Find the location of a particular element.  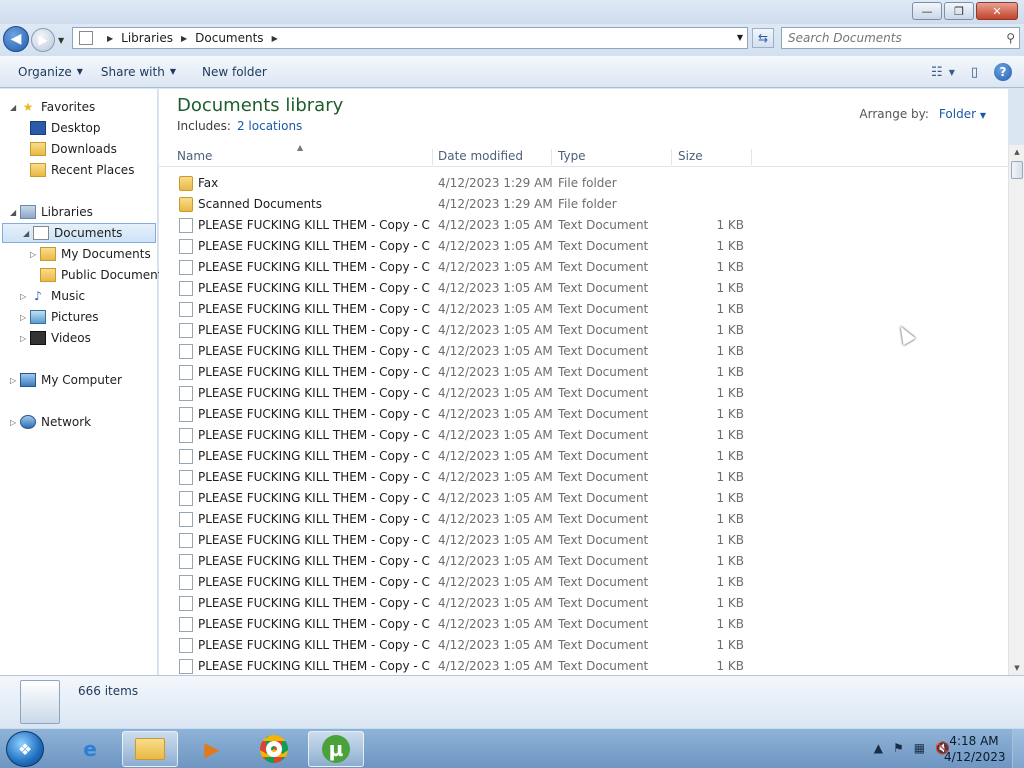

recent-pages-dropdown: ▼ is located at coordinates (61, 40).